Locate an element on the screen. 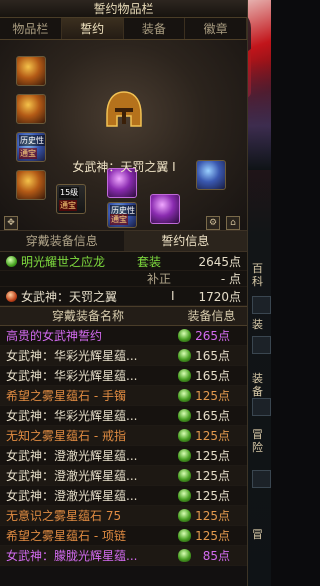 The height and width of the screenshot is (586, 320). table-row: 无意识之雾星蕴石 75 125点 is located at coordinates (123, 516).